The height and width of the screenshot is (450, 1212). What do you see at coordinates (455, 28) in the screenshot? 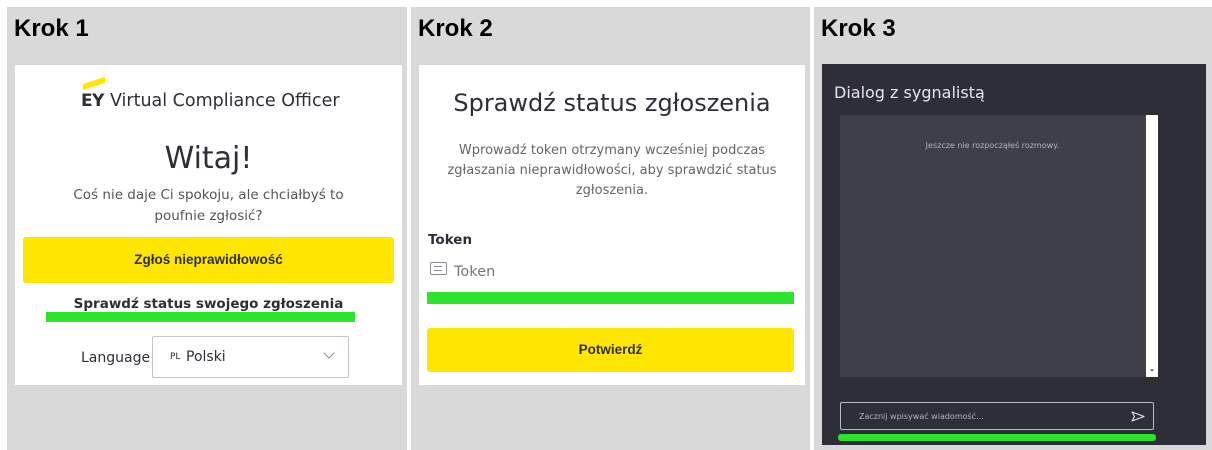
I see `step-2-label: Krok 2` at bounding box center [455, 28].